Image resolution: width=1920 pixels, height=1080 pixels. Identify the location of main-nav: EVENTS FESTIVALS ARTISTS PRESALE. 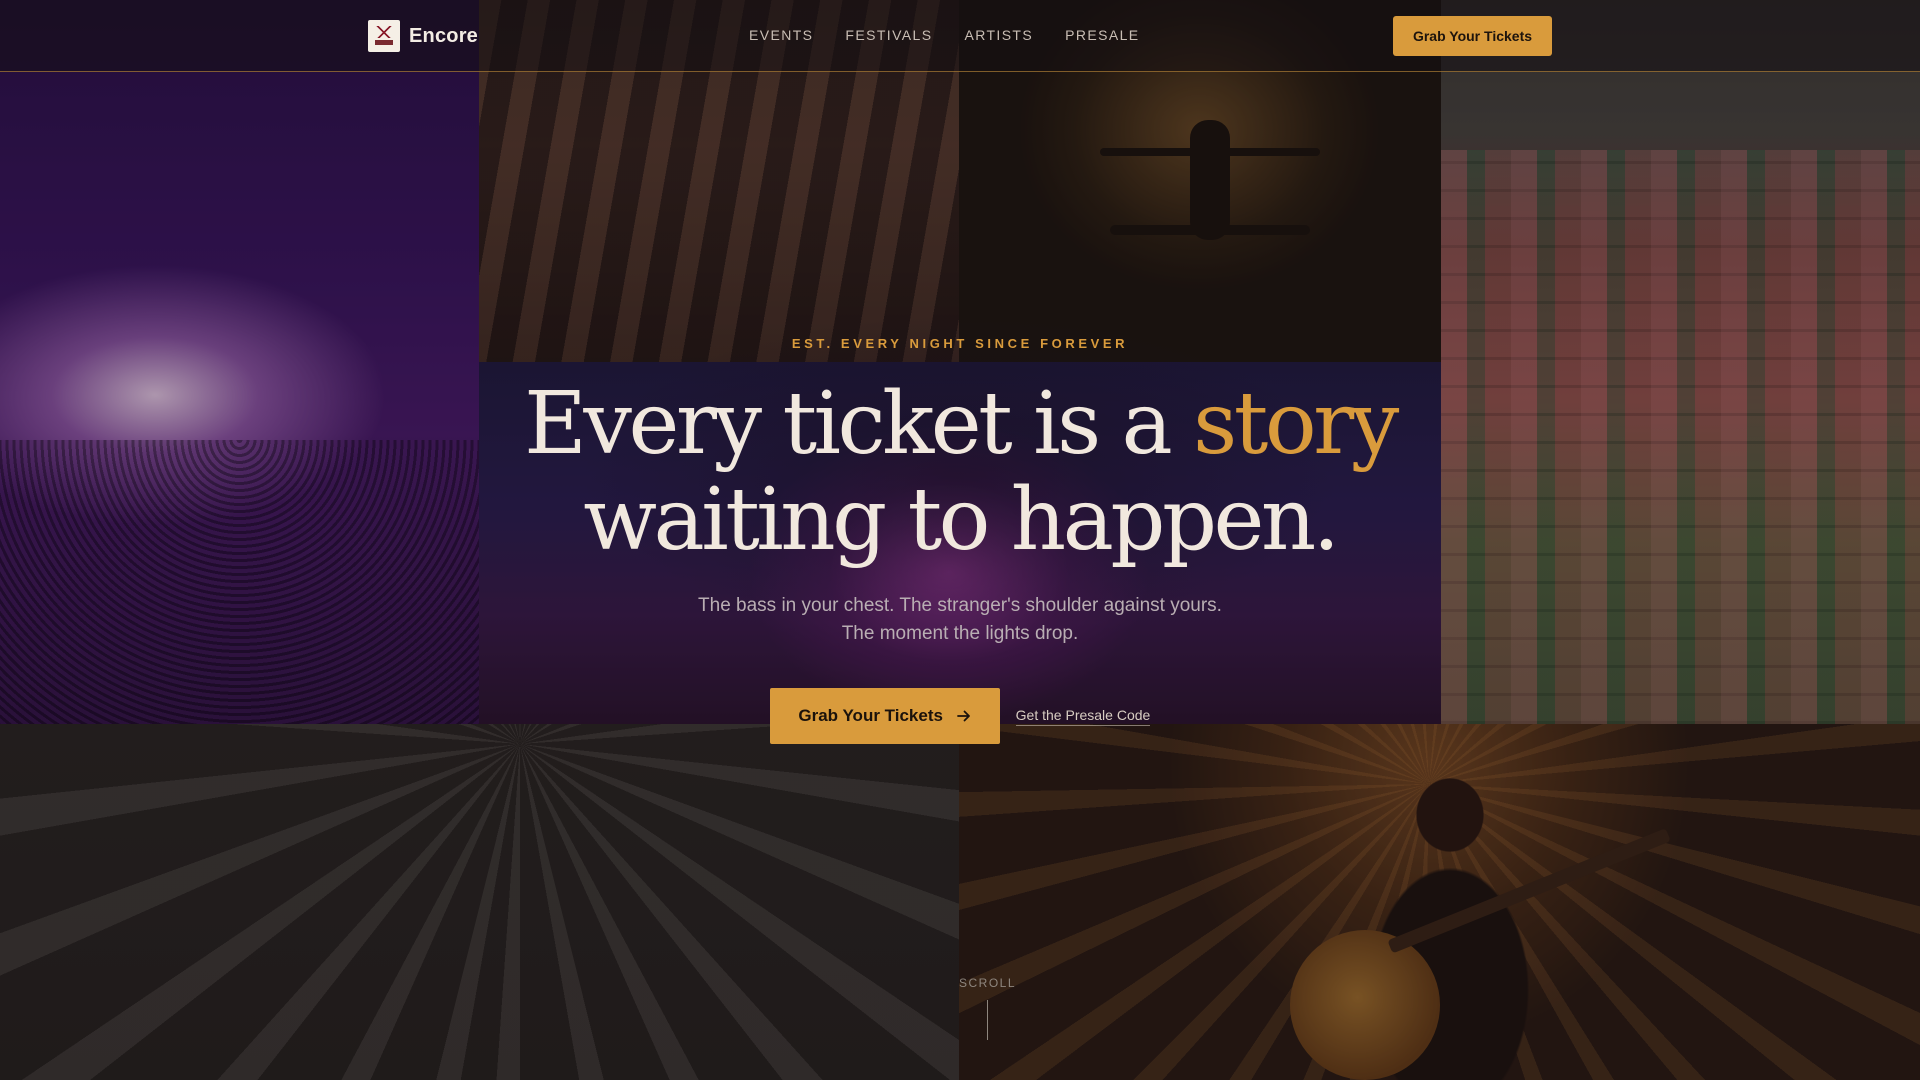
(944, 35).